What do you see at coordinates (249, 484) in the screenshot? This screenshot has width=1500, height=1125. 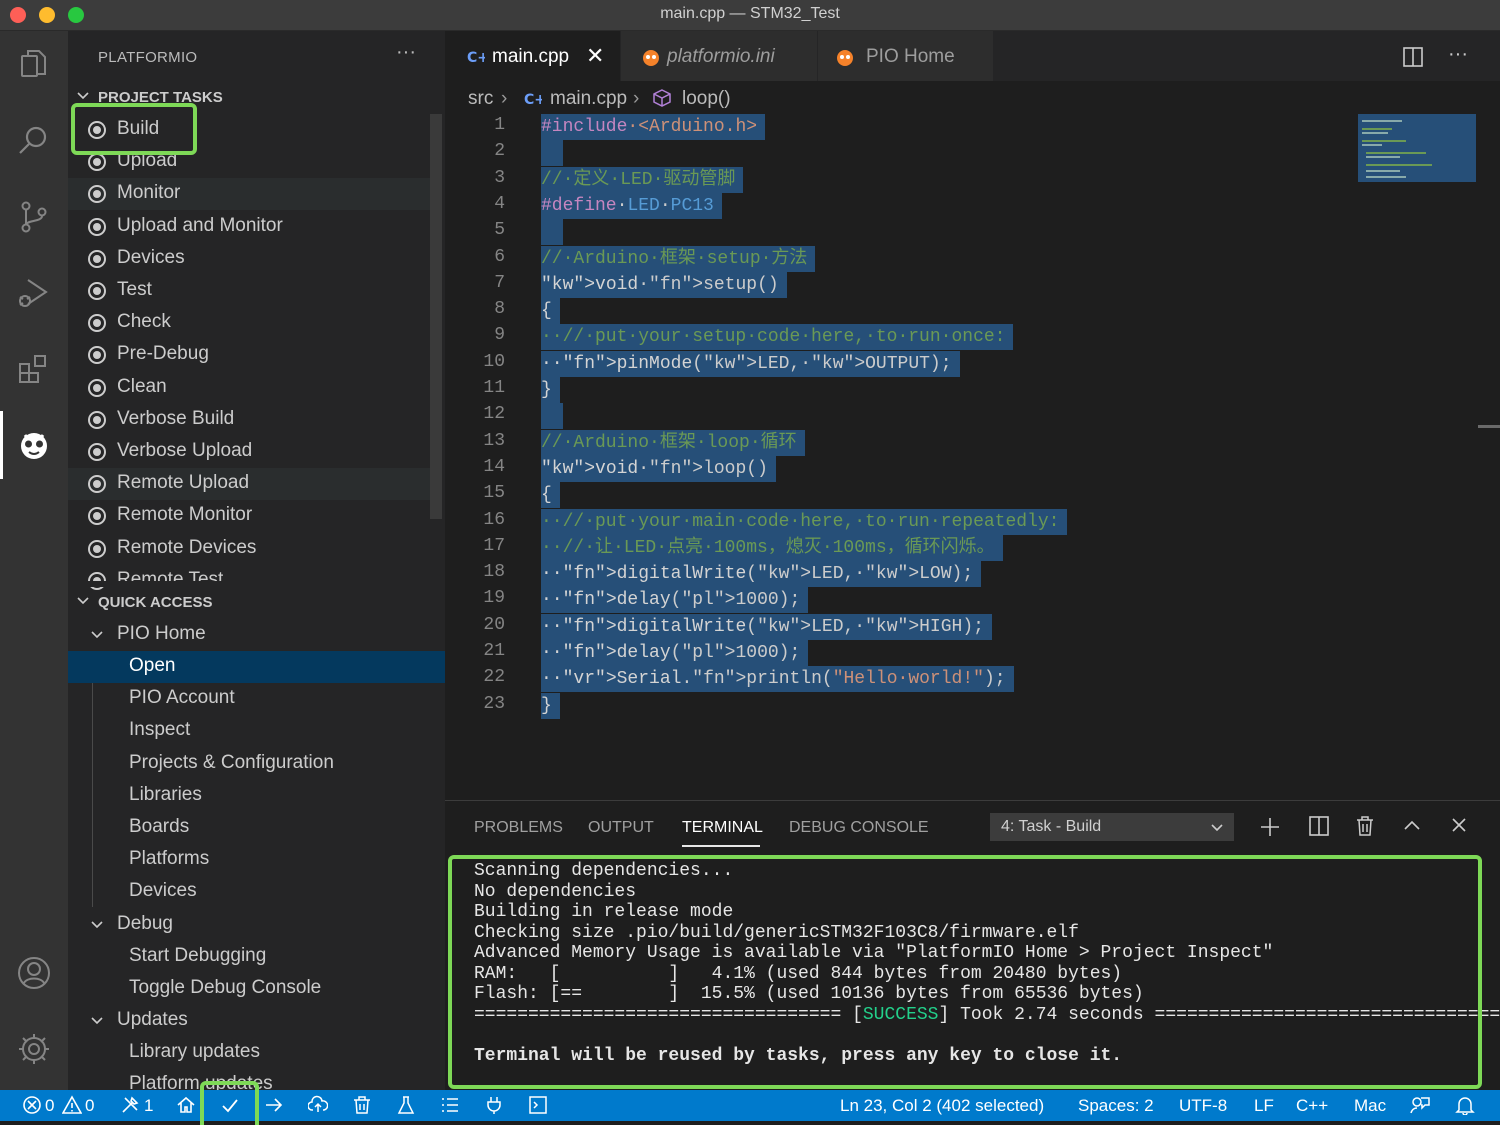 I see `task-remote-upload: Remote Upload` at bounding box center [249, 484].